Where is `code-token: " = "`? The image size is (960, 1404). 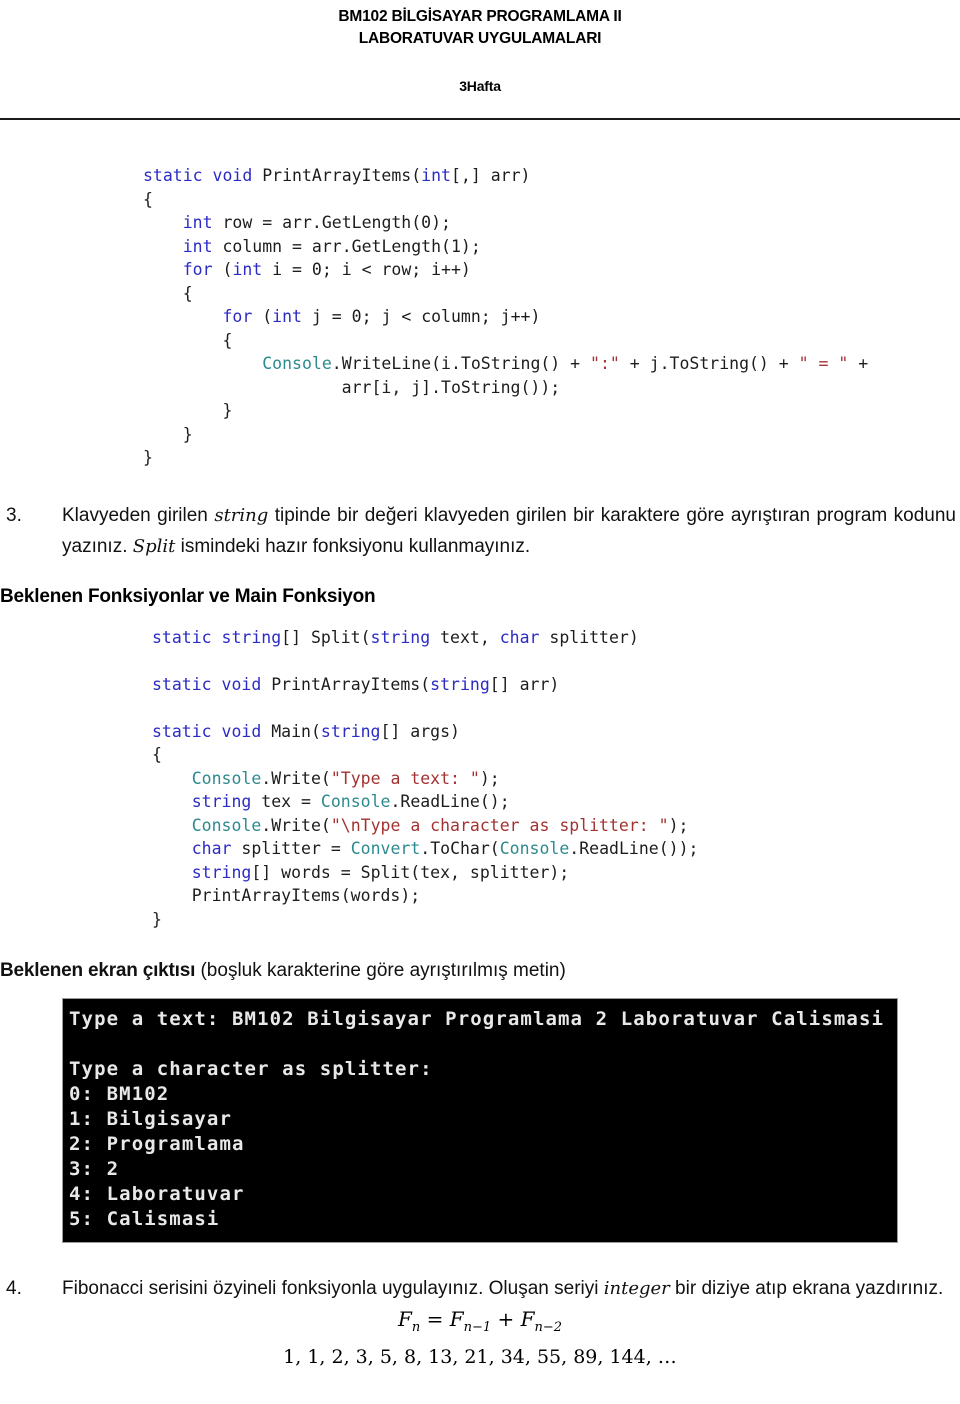 code-token: " = " is located at coordinates (823, 363).